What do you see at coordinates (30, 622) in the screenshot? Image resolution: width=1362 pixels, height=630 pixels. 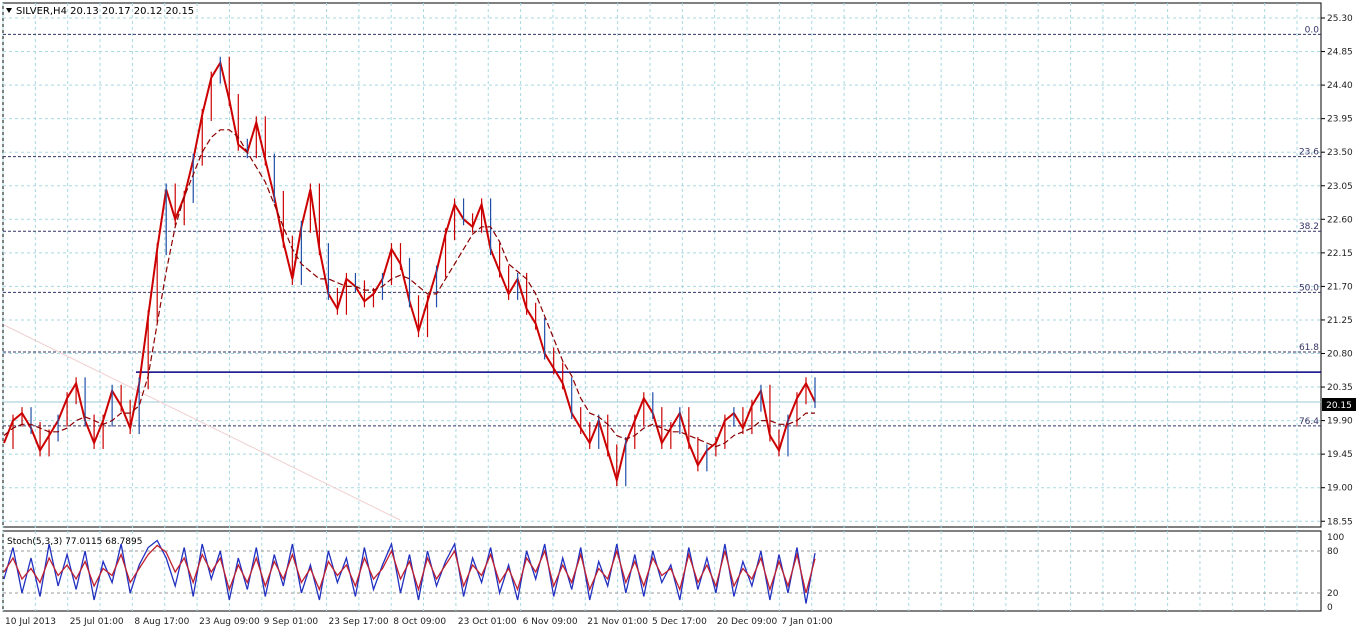 I see `x-tick-label: 10 Jul 2013` at bounding box center [30, 622].